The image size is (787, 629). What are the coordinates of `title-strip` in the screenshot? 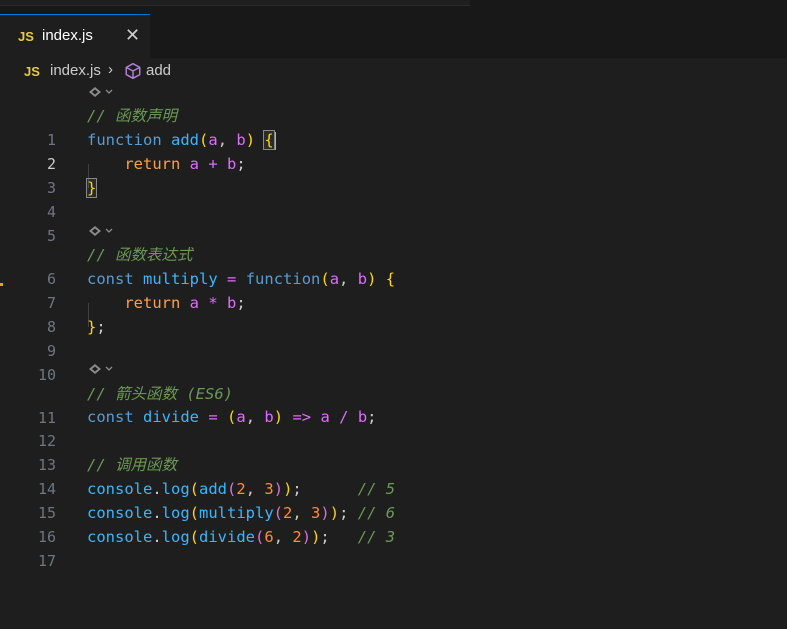 It's located at (393, 7).